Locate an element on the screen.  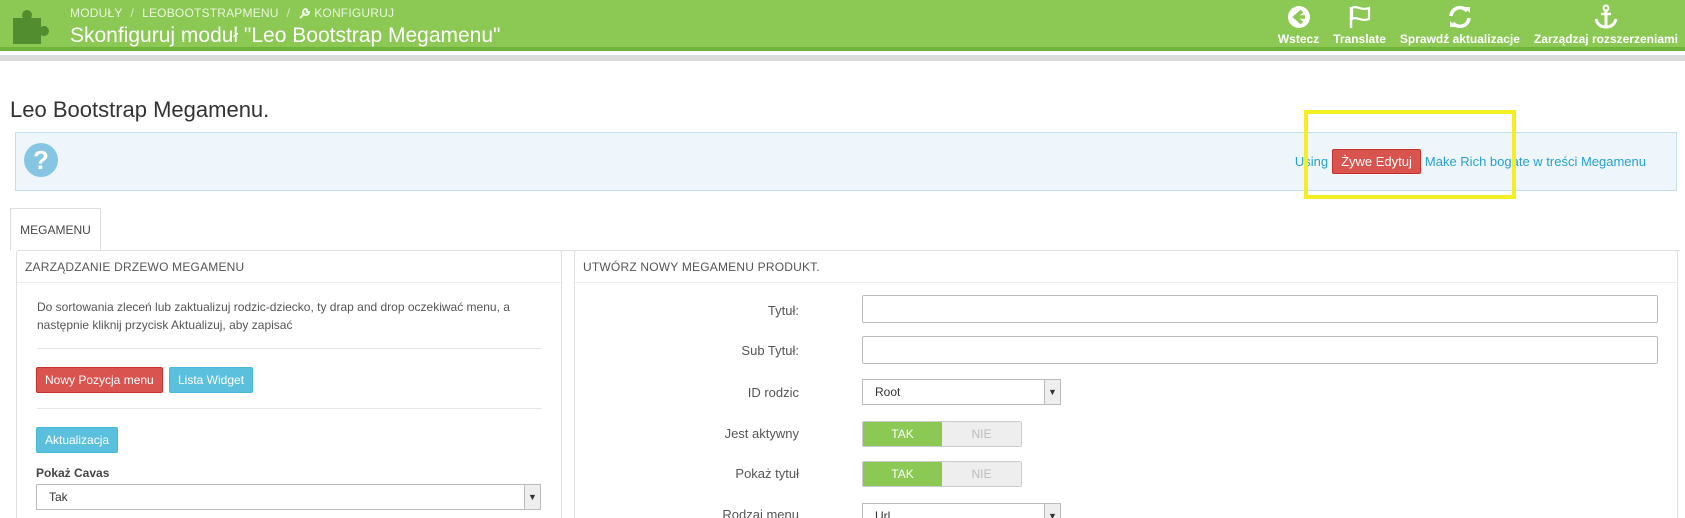
puzzle-icon is located at coordinates (31, 27).